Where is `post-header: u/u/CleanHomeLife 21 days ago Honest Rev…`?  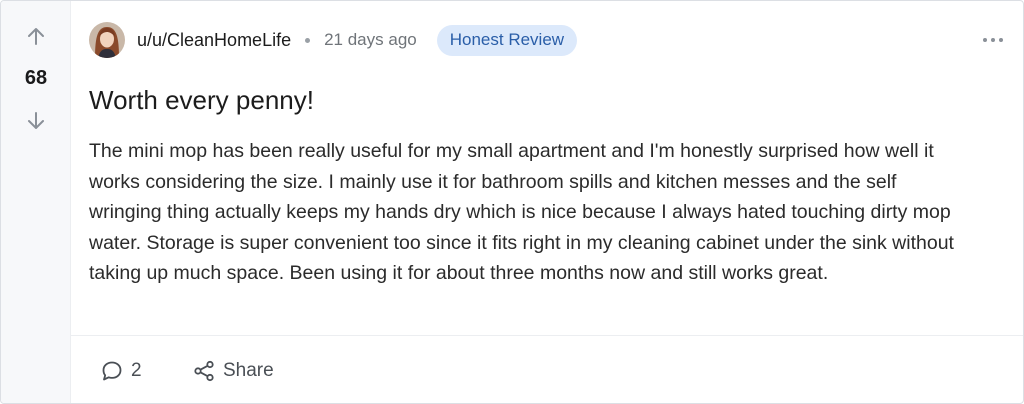
post-header: u/u/CleanHomeLife 21 days ago Honest Rev… is located at coordinates (547, 40).